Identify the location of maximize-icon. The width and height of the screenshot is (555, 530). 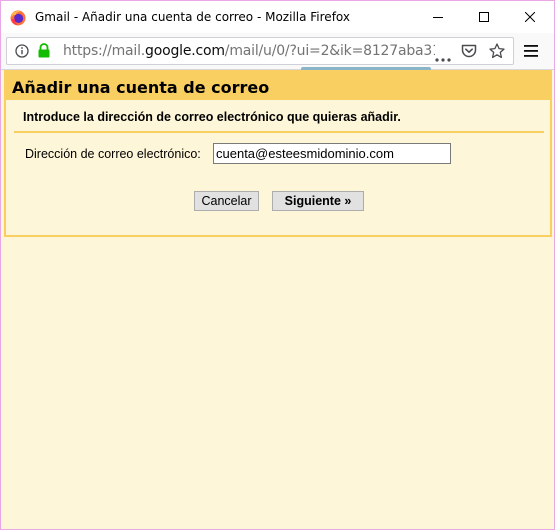
(484, 17).